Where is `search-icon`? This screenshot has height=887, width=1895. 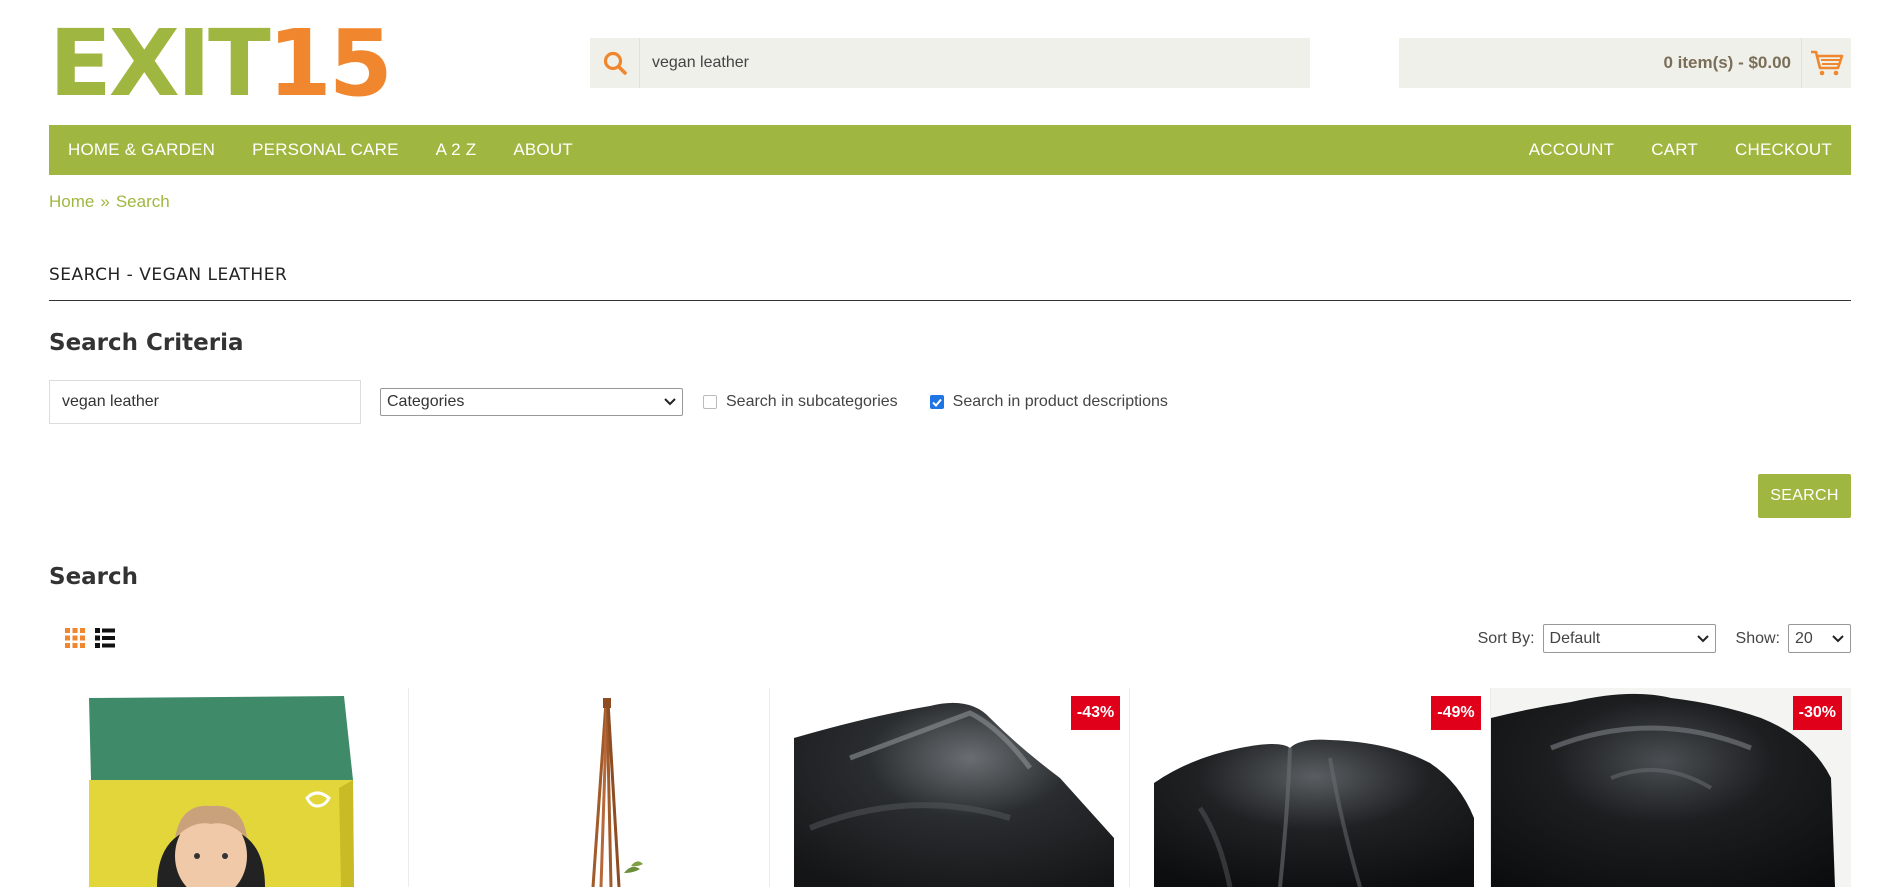 search-icon is located at coordinates (615, 63).